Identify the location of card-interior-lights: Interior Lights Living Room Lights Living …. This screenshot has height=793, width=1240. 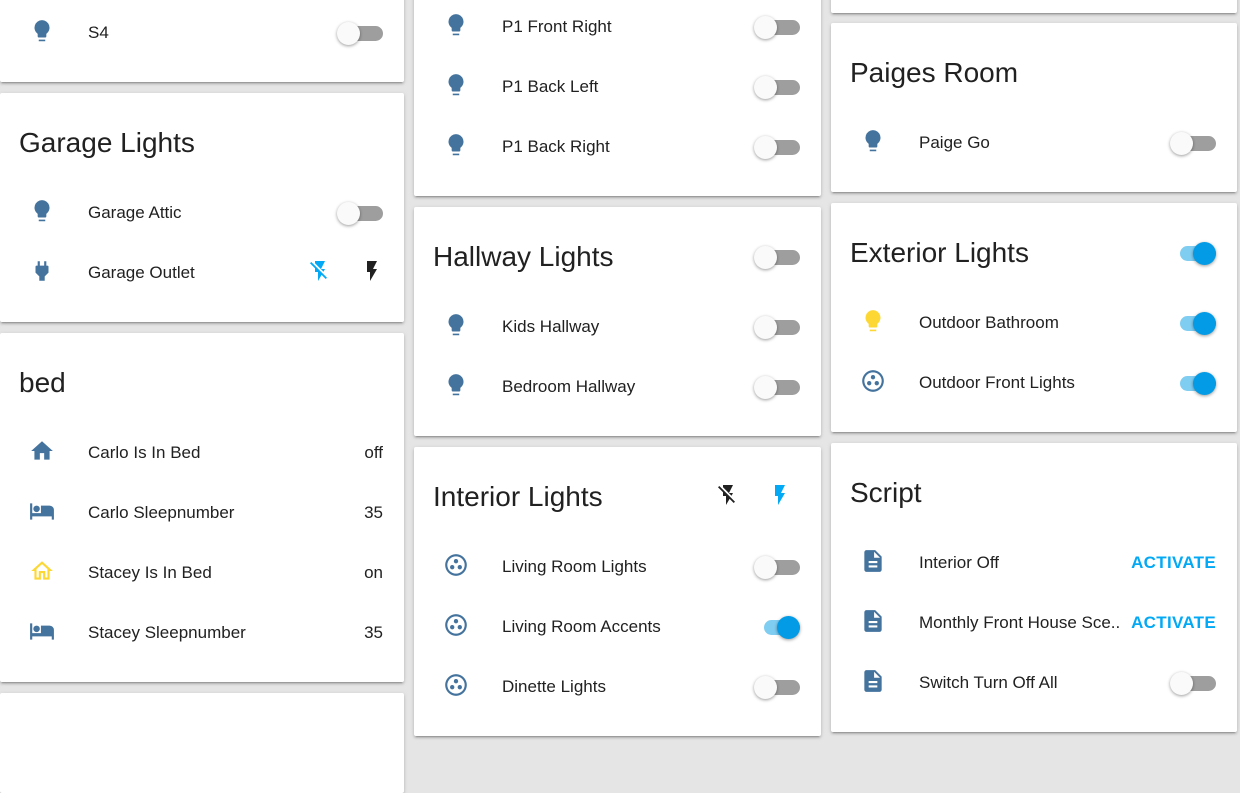
(617, 591).